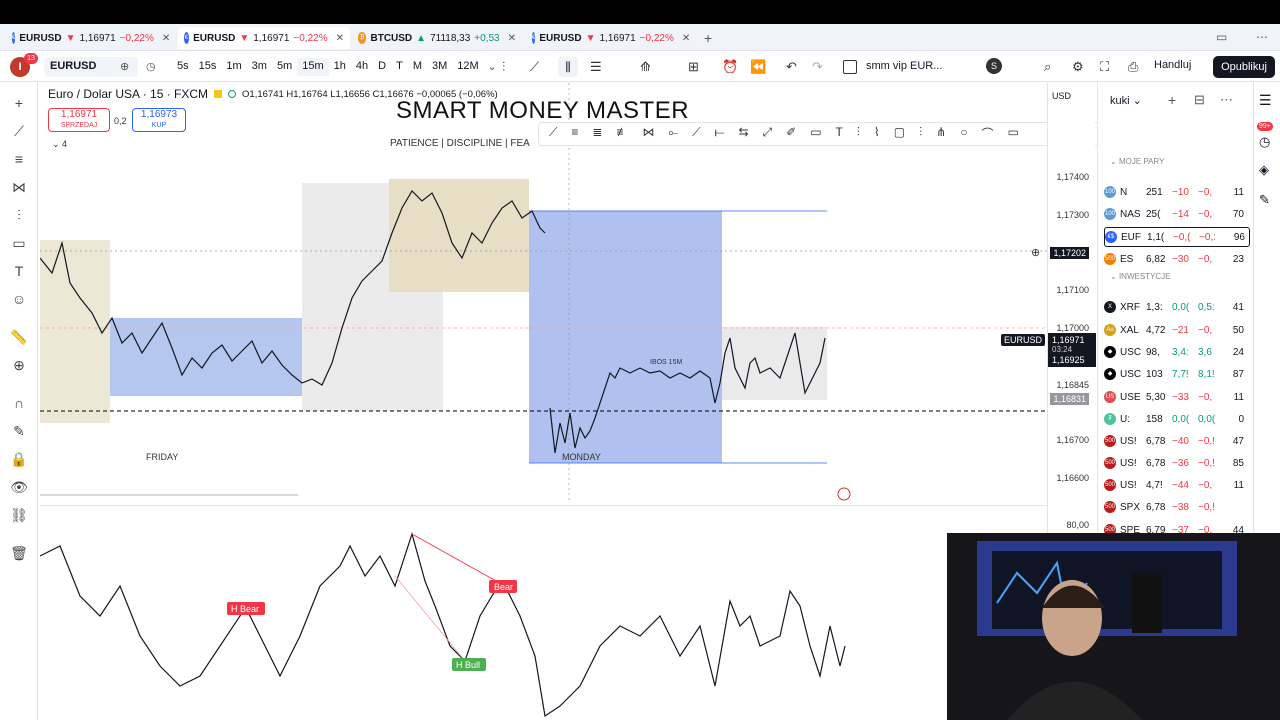 The width and height of the screenshot is (1280, 720). What do you see at coordinates (730, 67) in the screenshot?
I see `alert-icon: ⏰` at bounding box center [730, 67].